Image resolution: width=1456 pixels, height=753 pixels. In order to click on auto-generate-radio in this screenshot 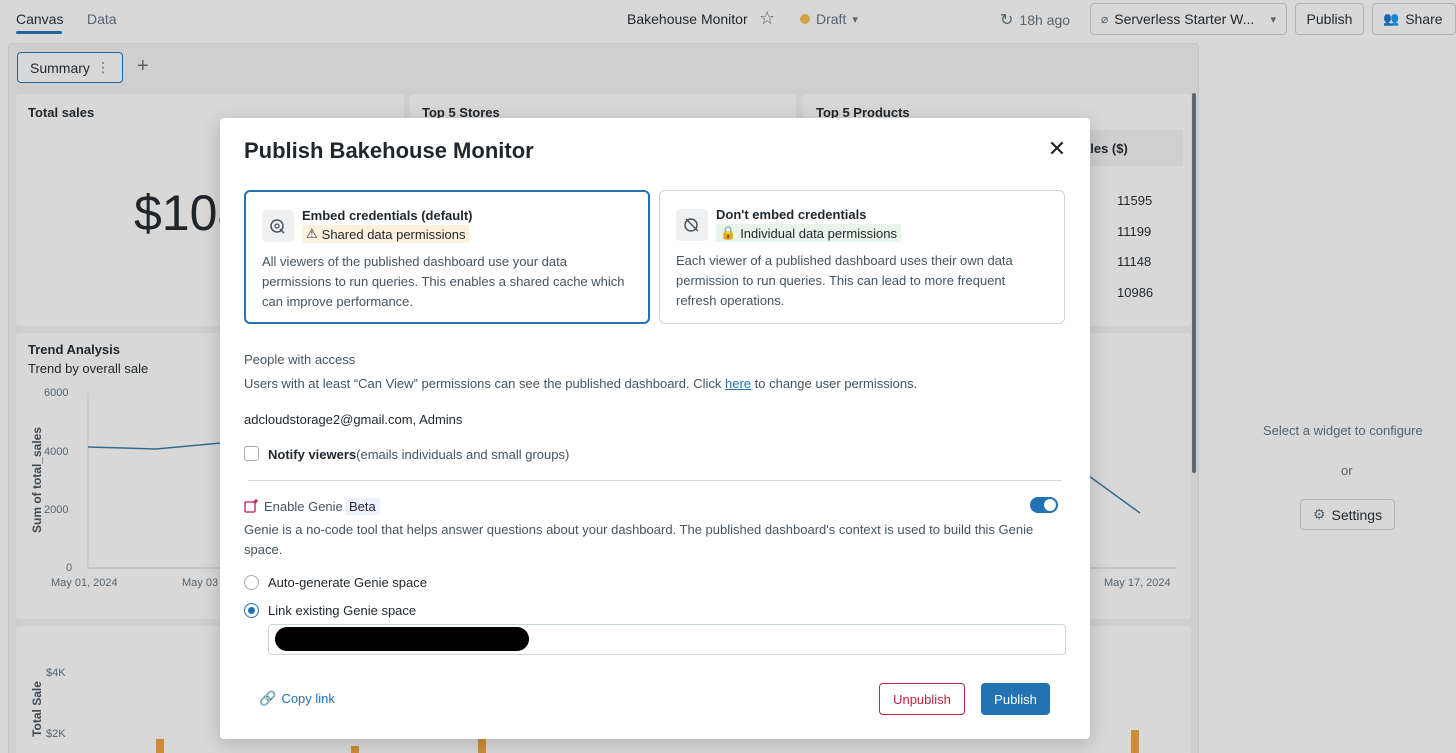, I will do `click(251, 582)`.